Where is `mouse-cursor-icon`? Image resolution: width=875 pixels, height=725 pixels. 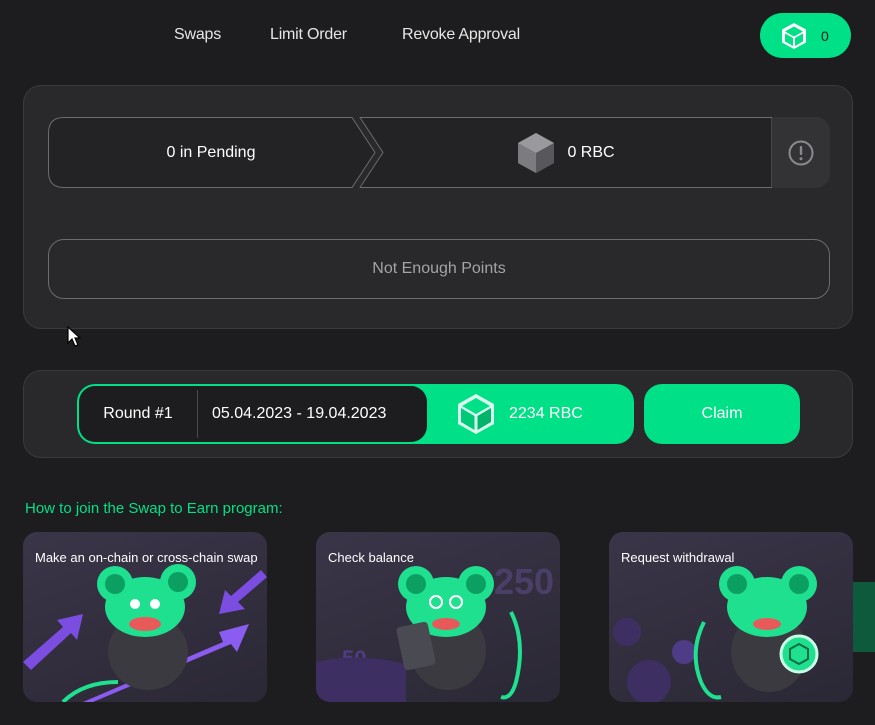 mouse-cursor-icon is located at coordinates (74, 336).